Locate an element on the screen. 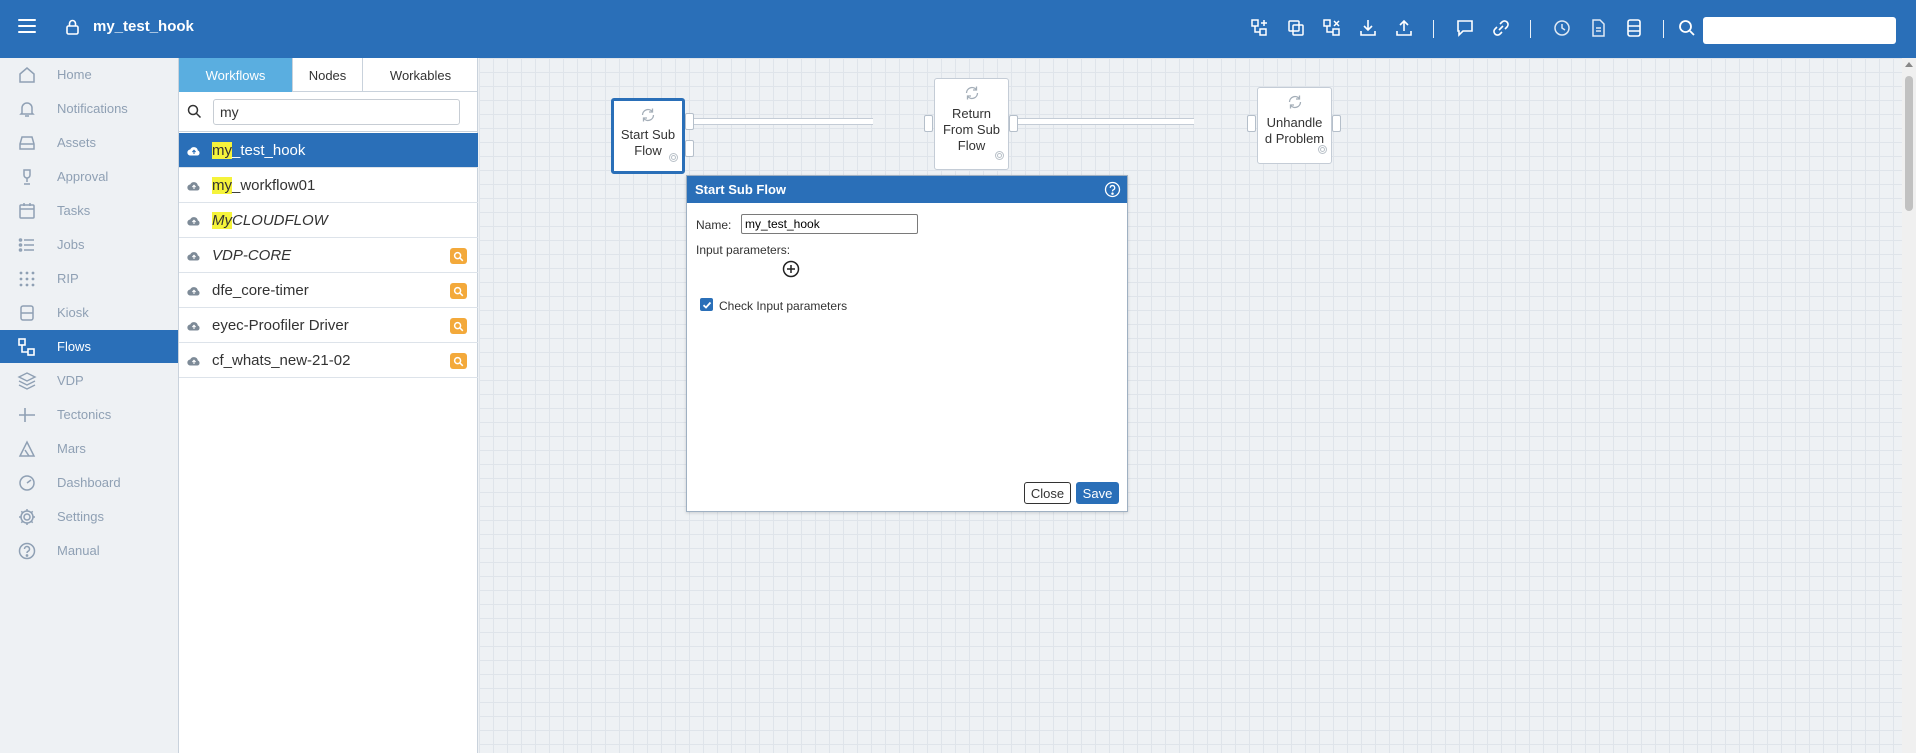 This screenshot has width=1916, height=753. link-icon is located at coordinates (1501, 28).